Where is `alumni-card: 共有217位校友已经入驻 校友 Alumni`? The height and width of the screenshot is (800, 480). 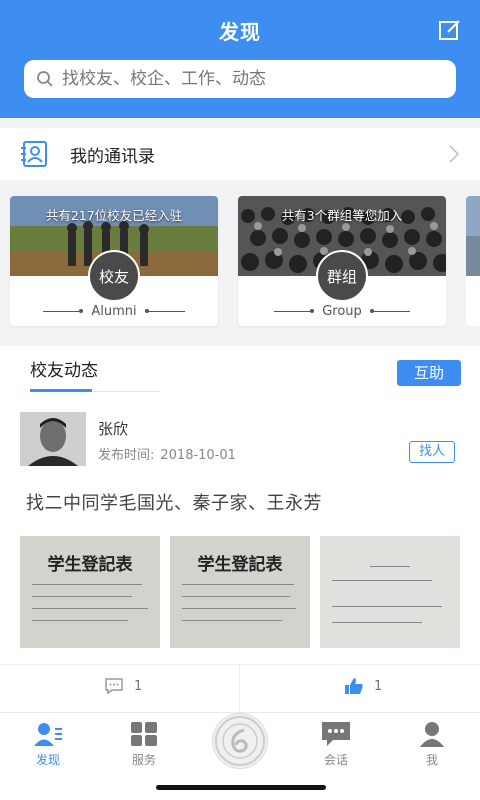
alumni-card: 共有217位校友已经入驻 校友 Alumni is located at coordinates (114, 261).